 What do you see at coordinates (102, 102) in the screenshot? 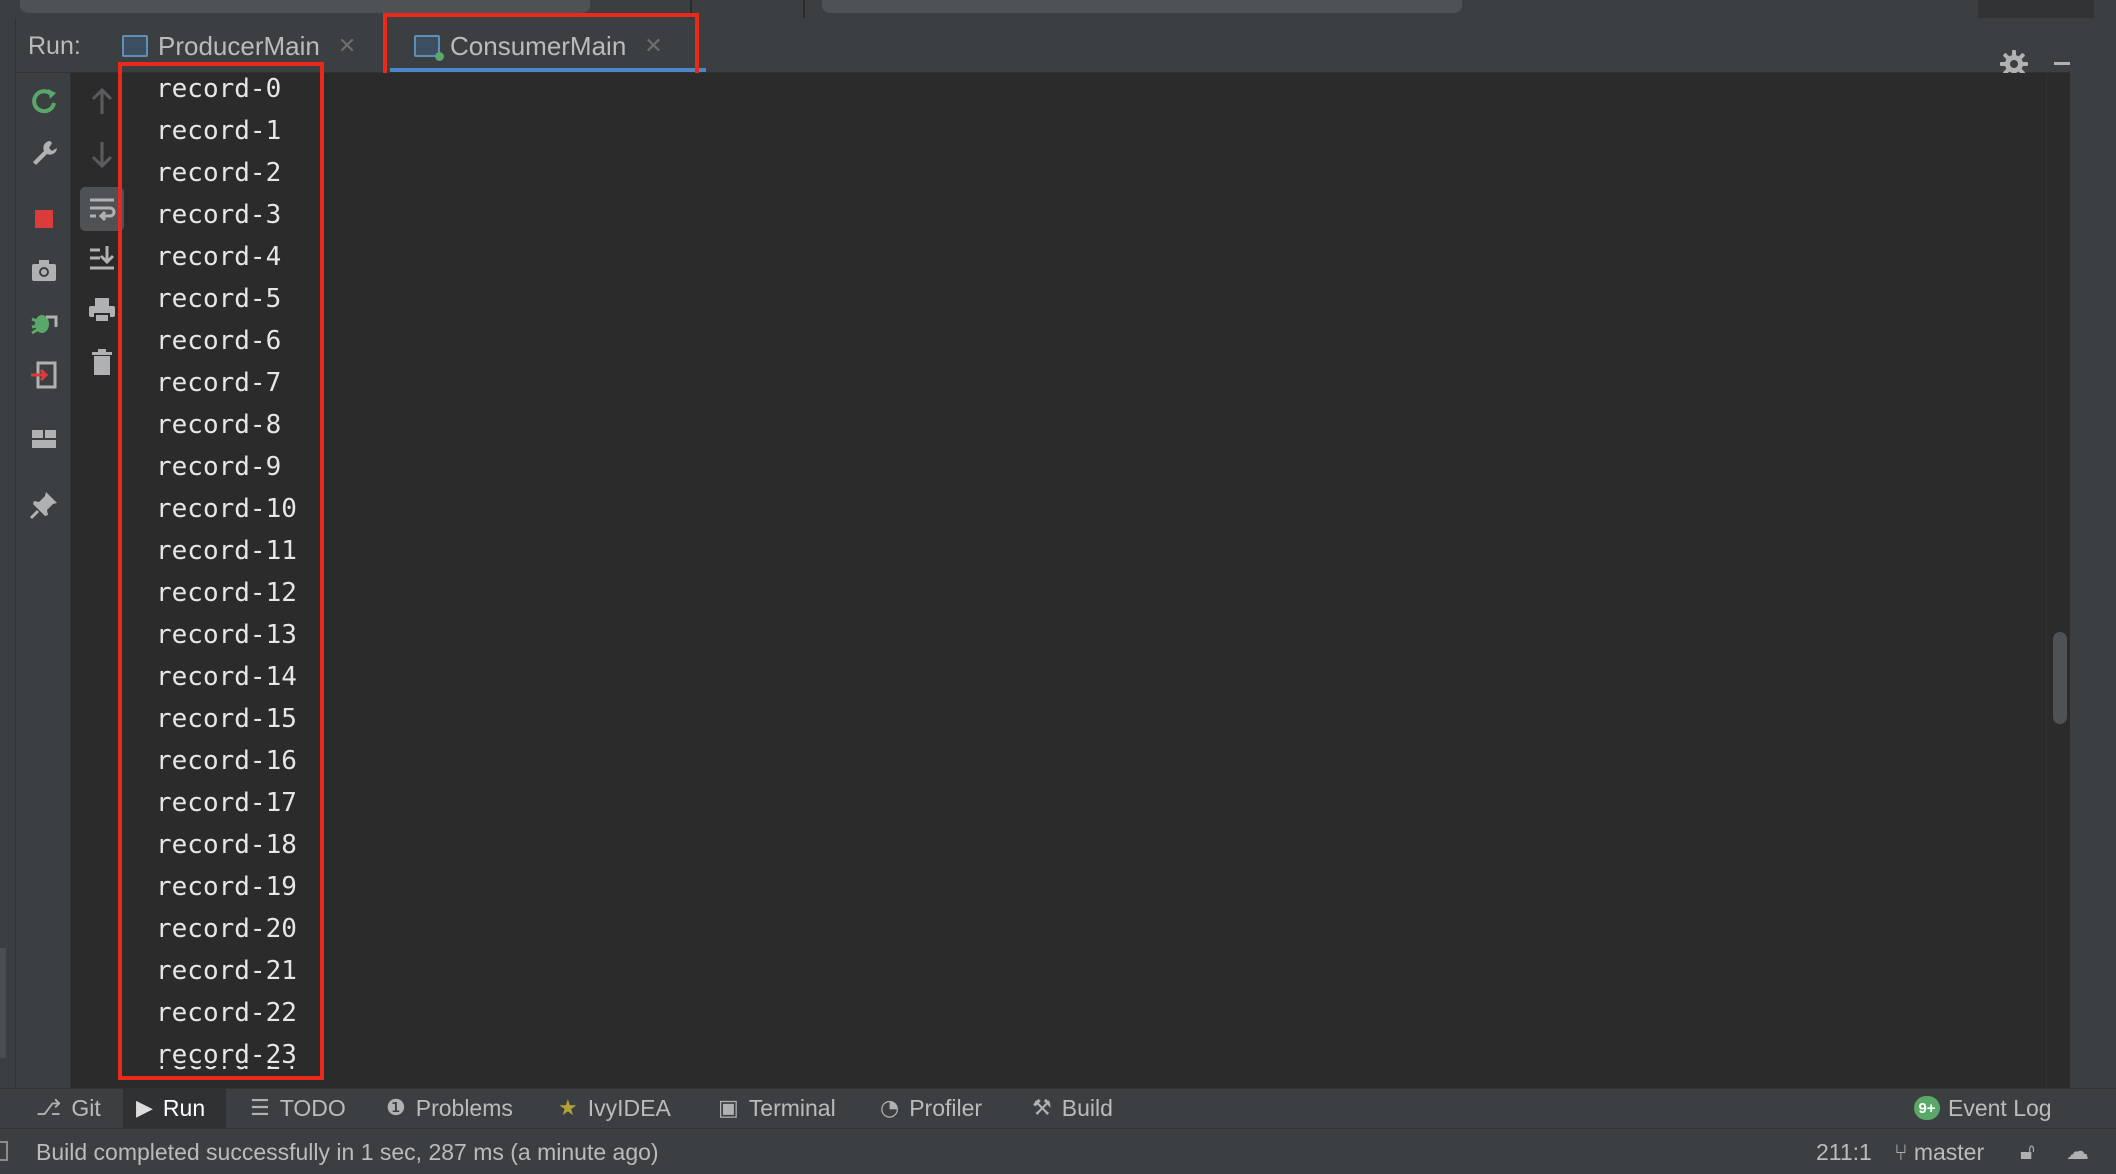
I see `up-arrow-icon` at bounding box center [102, 102].